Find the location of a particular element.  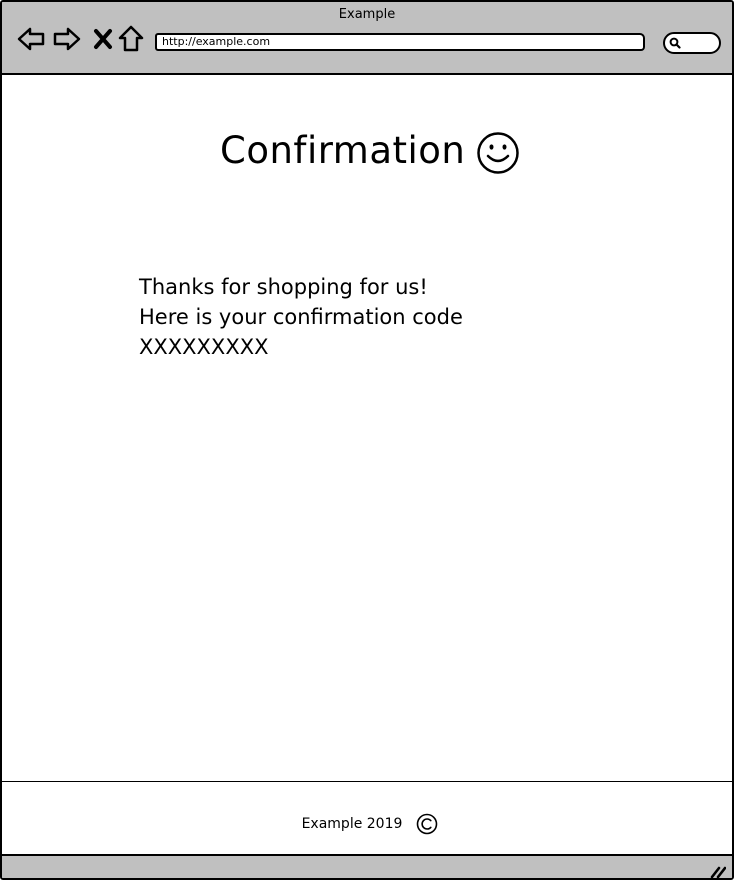

thanks-text: Thanks for shopping for us! is located at coordinates (283, 287).